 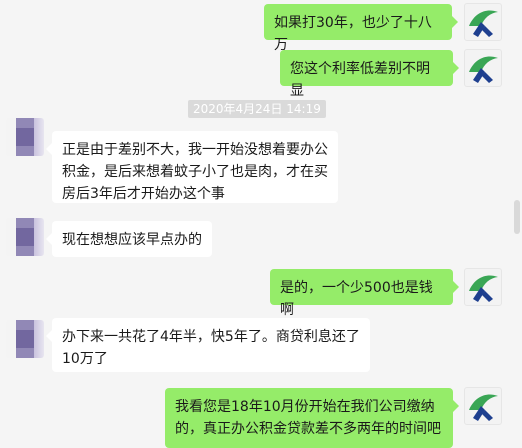 I want to click on scrollbar-thumb, so click(x=517, y=217).